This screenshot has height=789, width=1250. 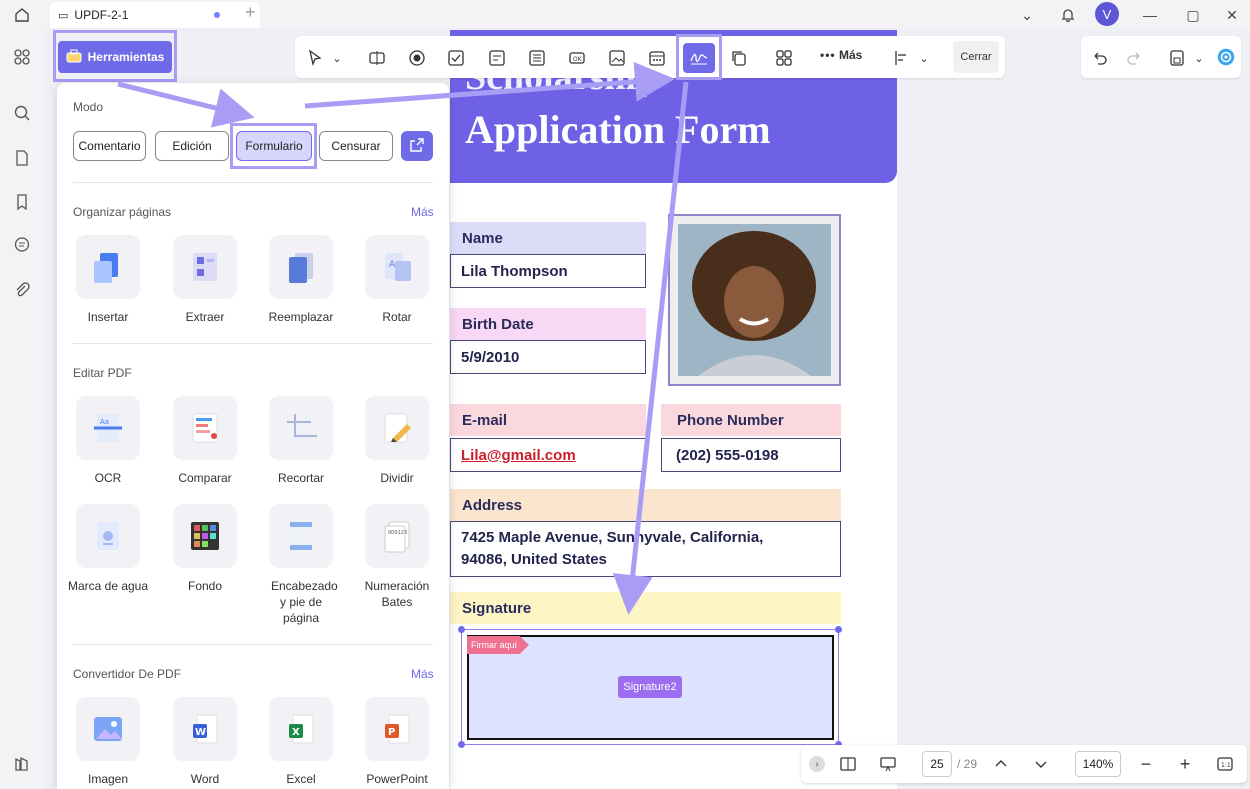 What do you see at coordinates (205, 779) in the screenshot?
I see `tool-label: Word` at bounding box center [205, 779].